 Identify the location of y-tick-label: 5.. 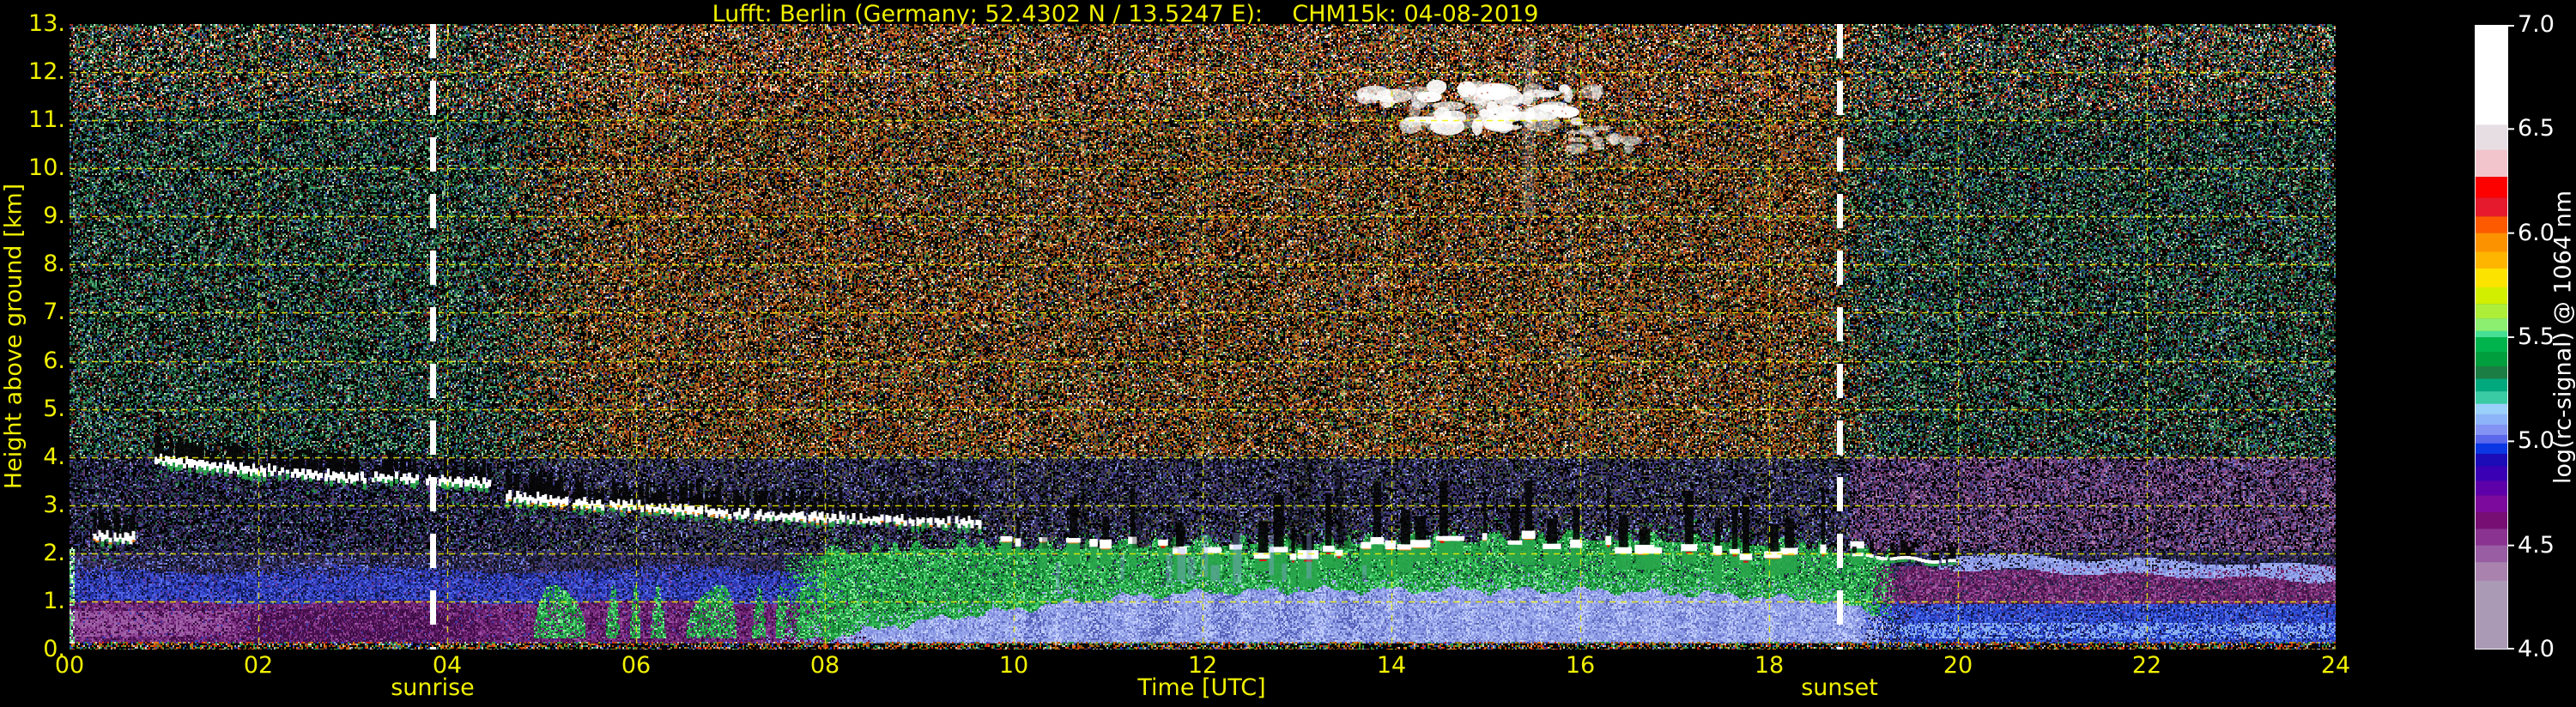
(54, 408).